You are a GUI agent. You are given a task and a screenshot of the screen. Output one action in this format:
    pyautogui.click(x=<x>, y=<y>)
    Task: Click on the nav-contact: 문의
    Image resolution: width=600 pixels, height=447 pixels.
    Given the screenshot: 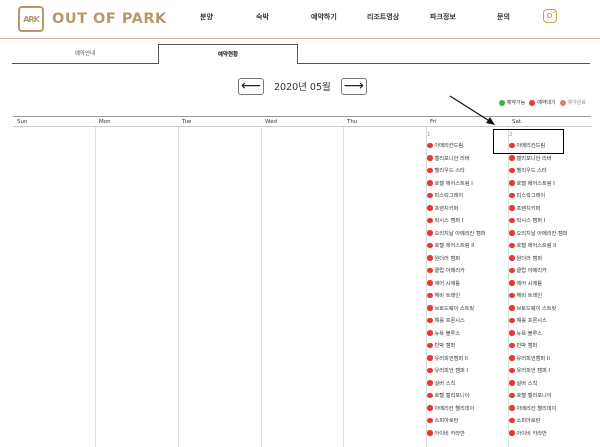 What is the action you would take?
    pyautogui.click(x=503, y=17)
    